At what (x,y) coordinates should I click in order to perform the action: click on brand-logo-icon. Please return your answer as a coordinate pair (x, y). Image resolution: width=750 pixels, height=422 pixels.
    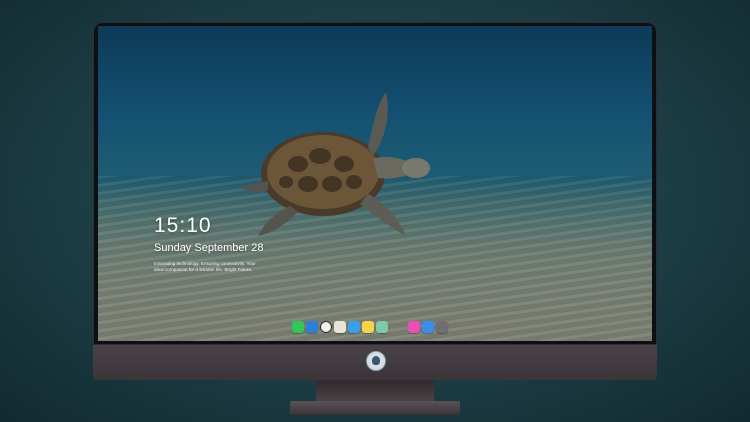
    Looking at the image, I should click on (376, 361).